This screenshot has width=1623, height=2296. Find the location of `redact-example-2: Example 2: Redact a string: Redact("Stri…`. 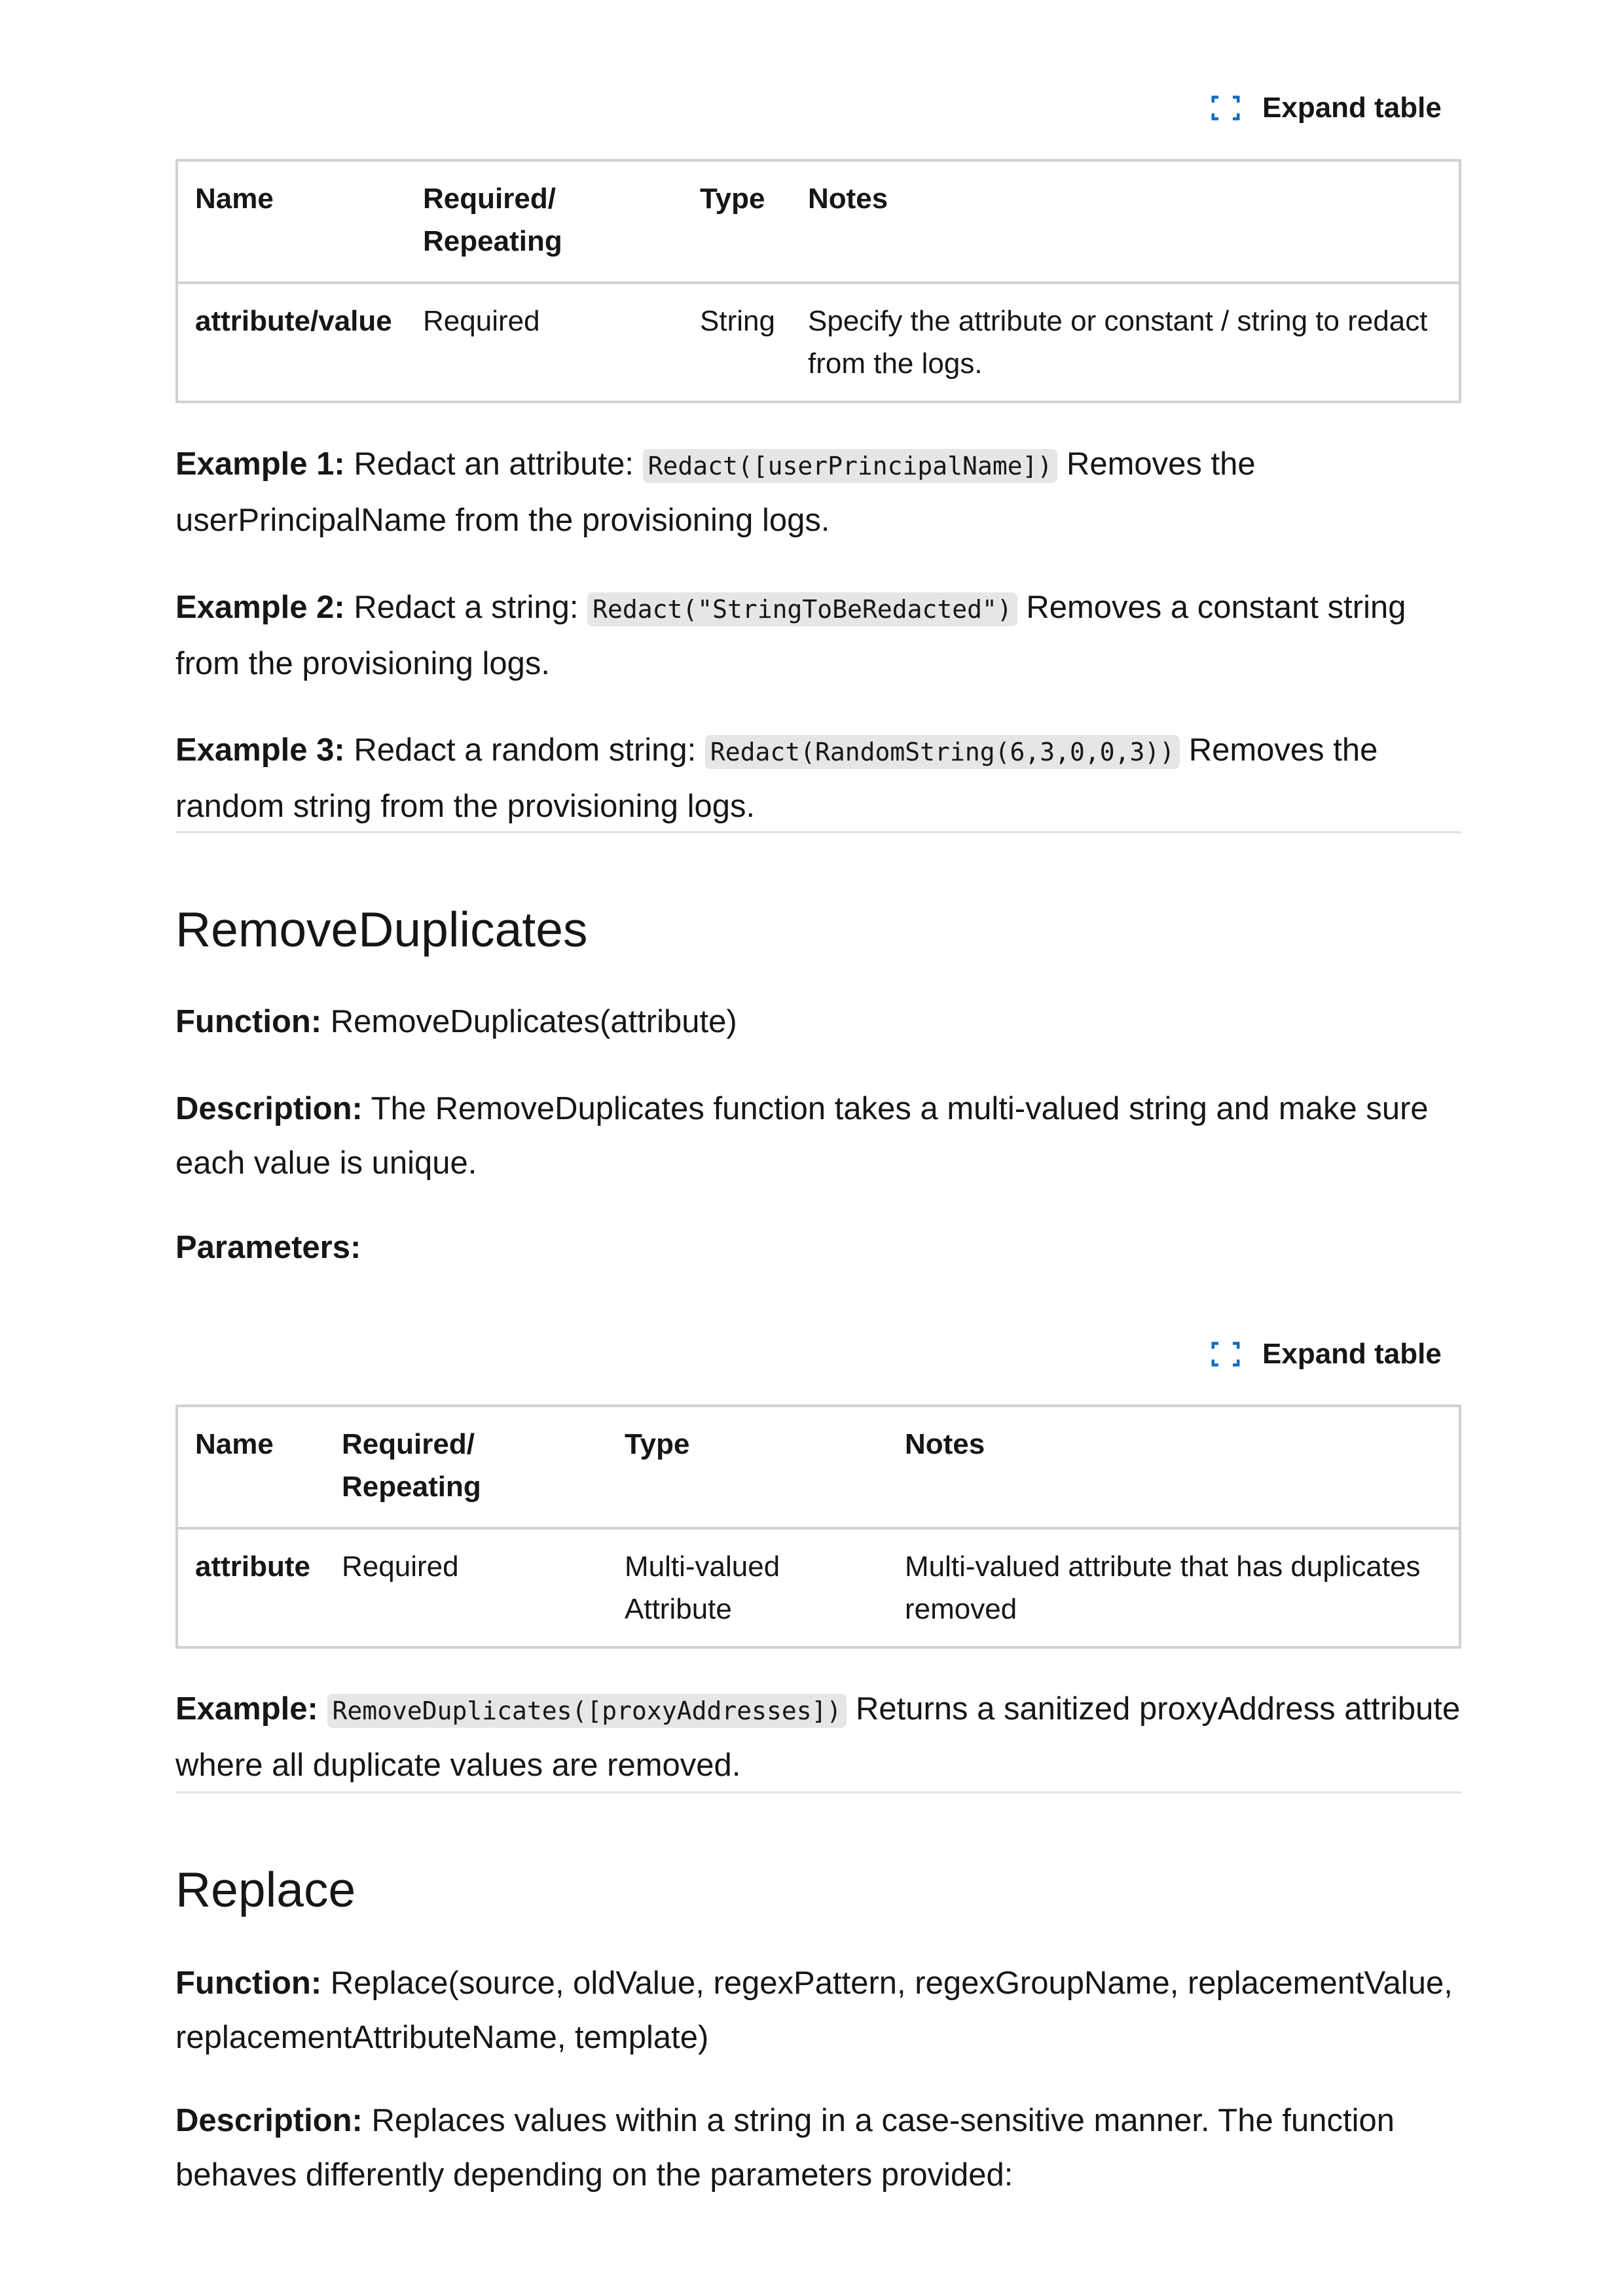

redact-example-2: Example 2: Redact a string: Redact("Stri… is located at coordinates (818, 636).